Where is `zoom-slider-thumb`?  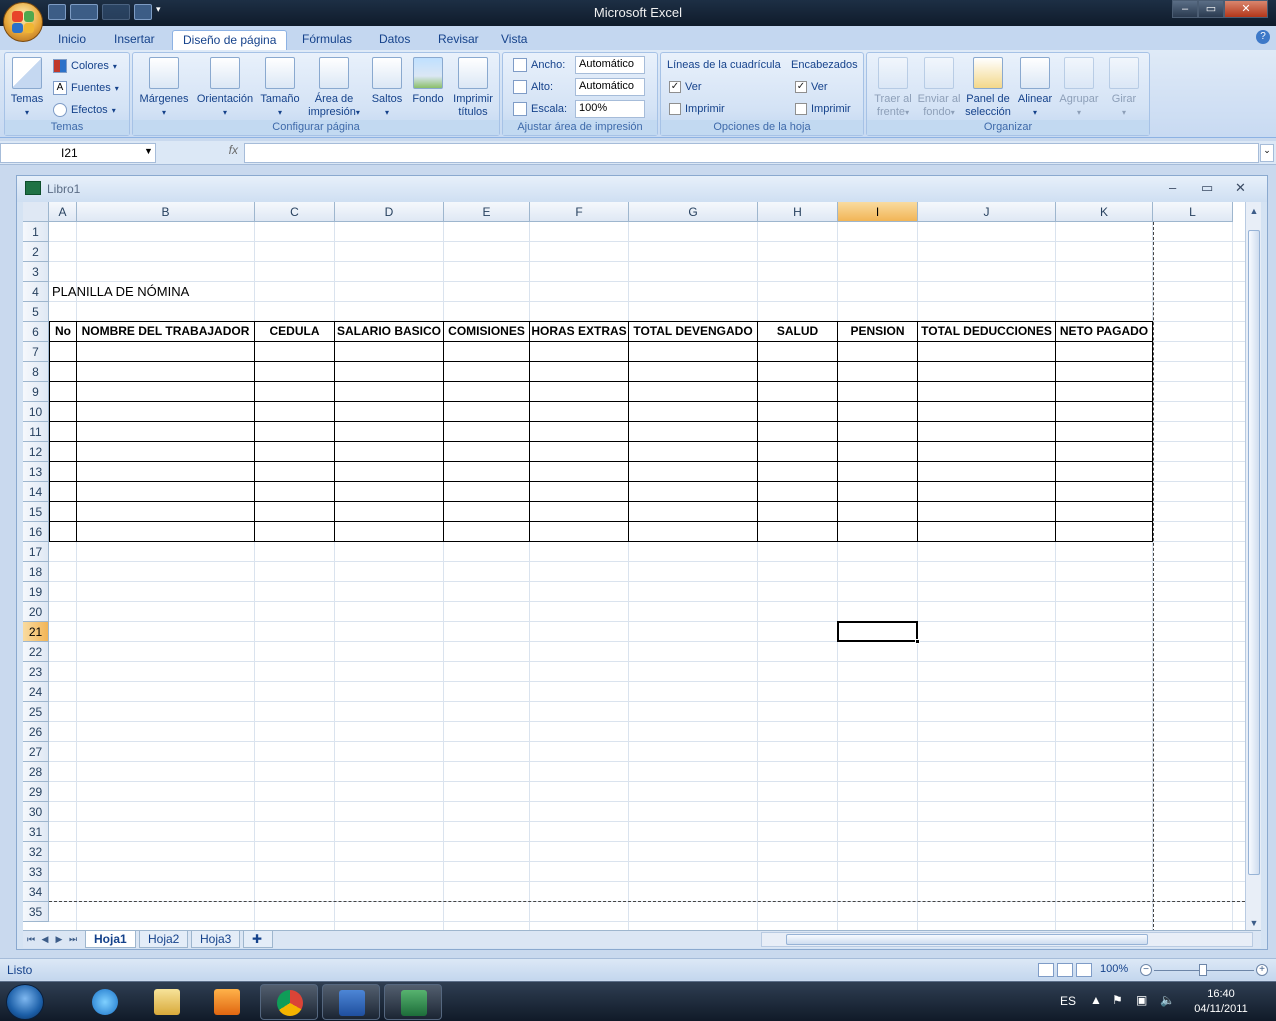 zoom-slider-thumb is located at coordinates (1203, 970).